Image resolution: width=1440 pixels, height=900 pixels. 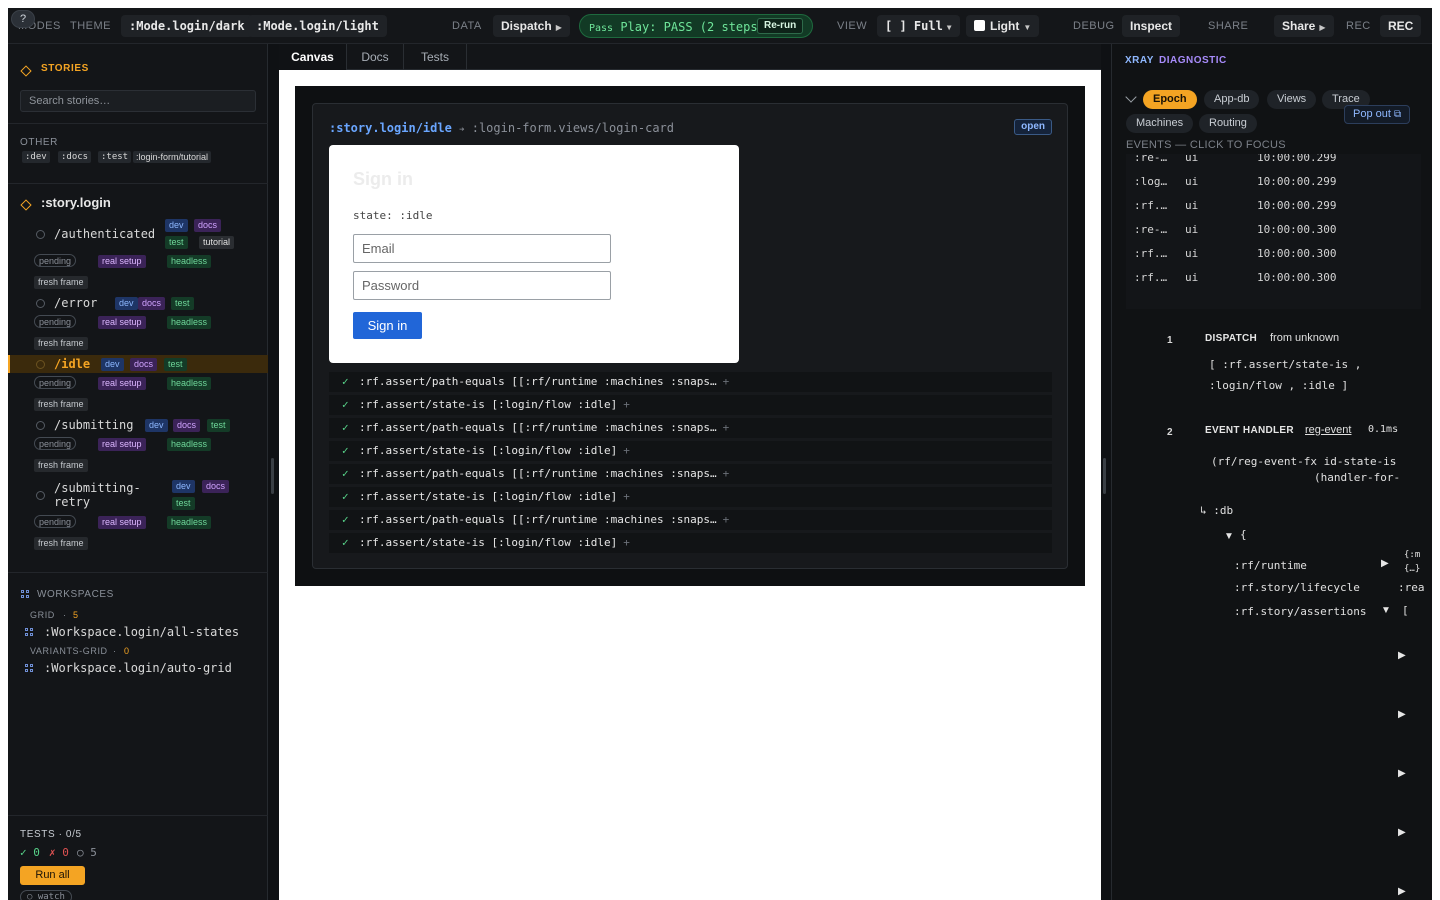 I want to click on right-resize-handle, so click(x=1104, y=476).